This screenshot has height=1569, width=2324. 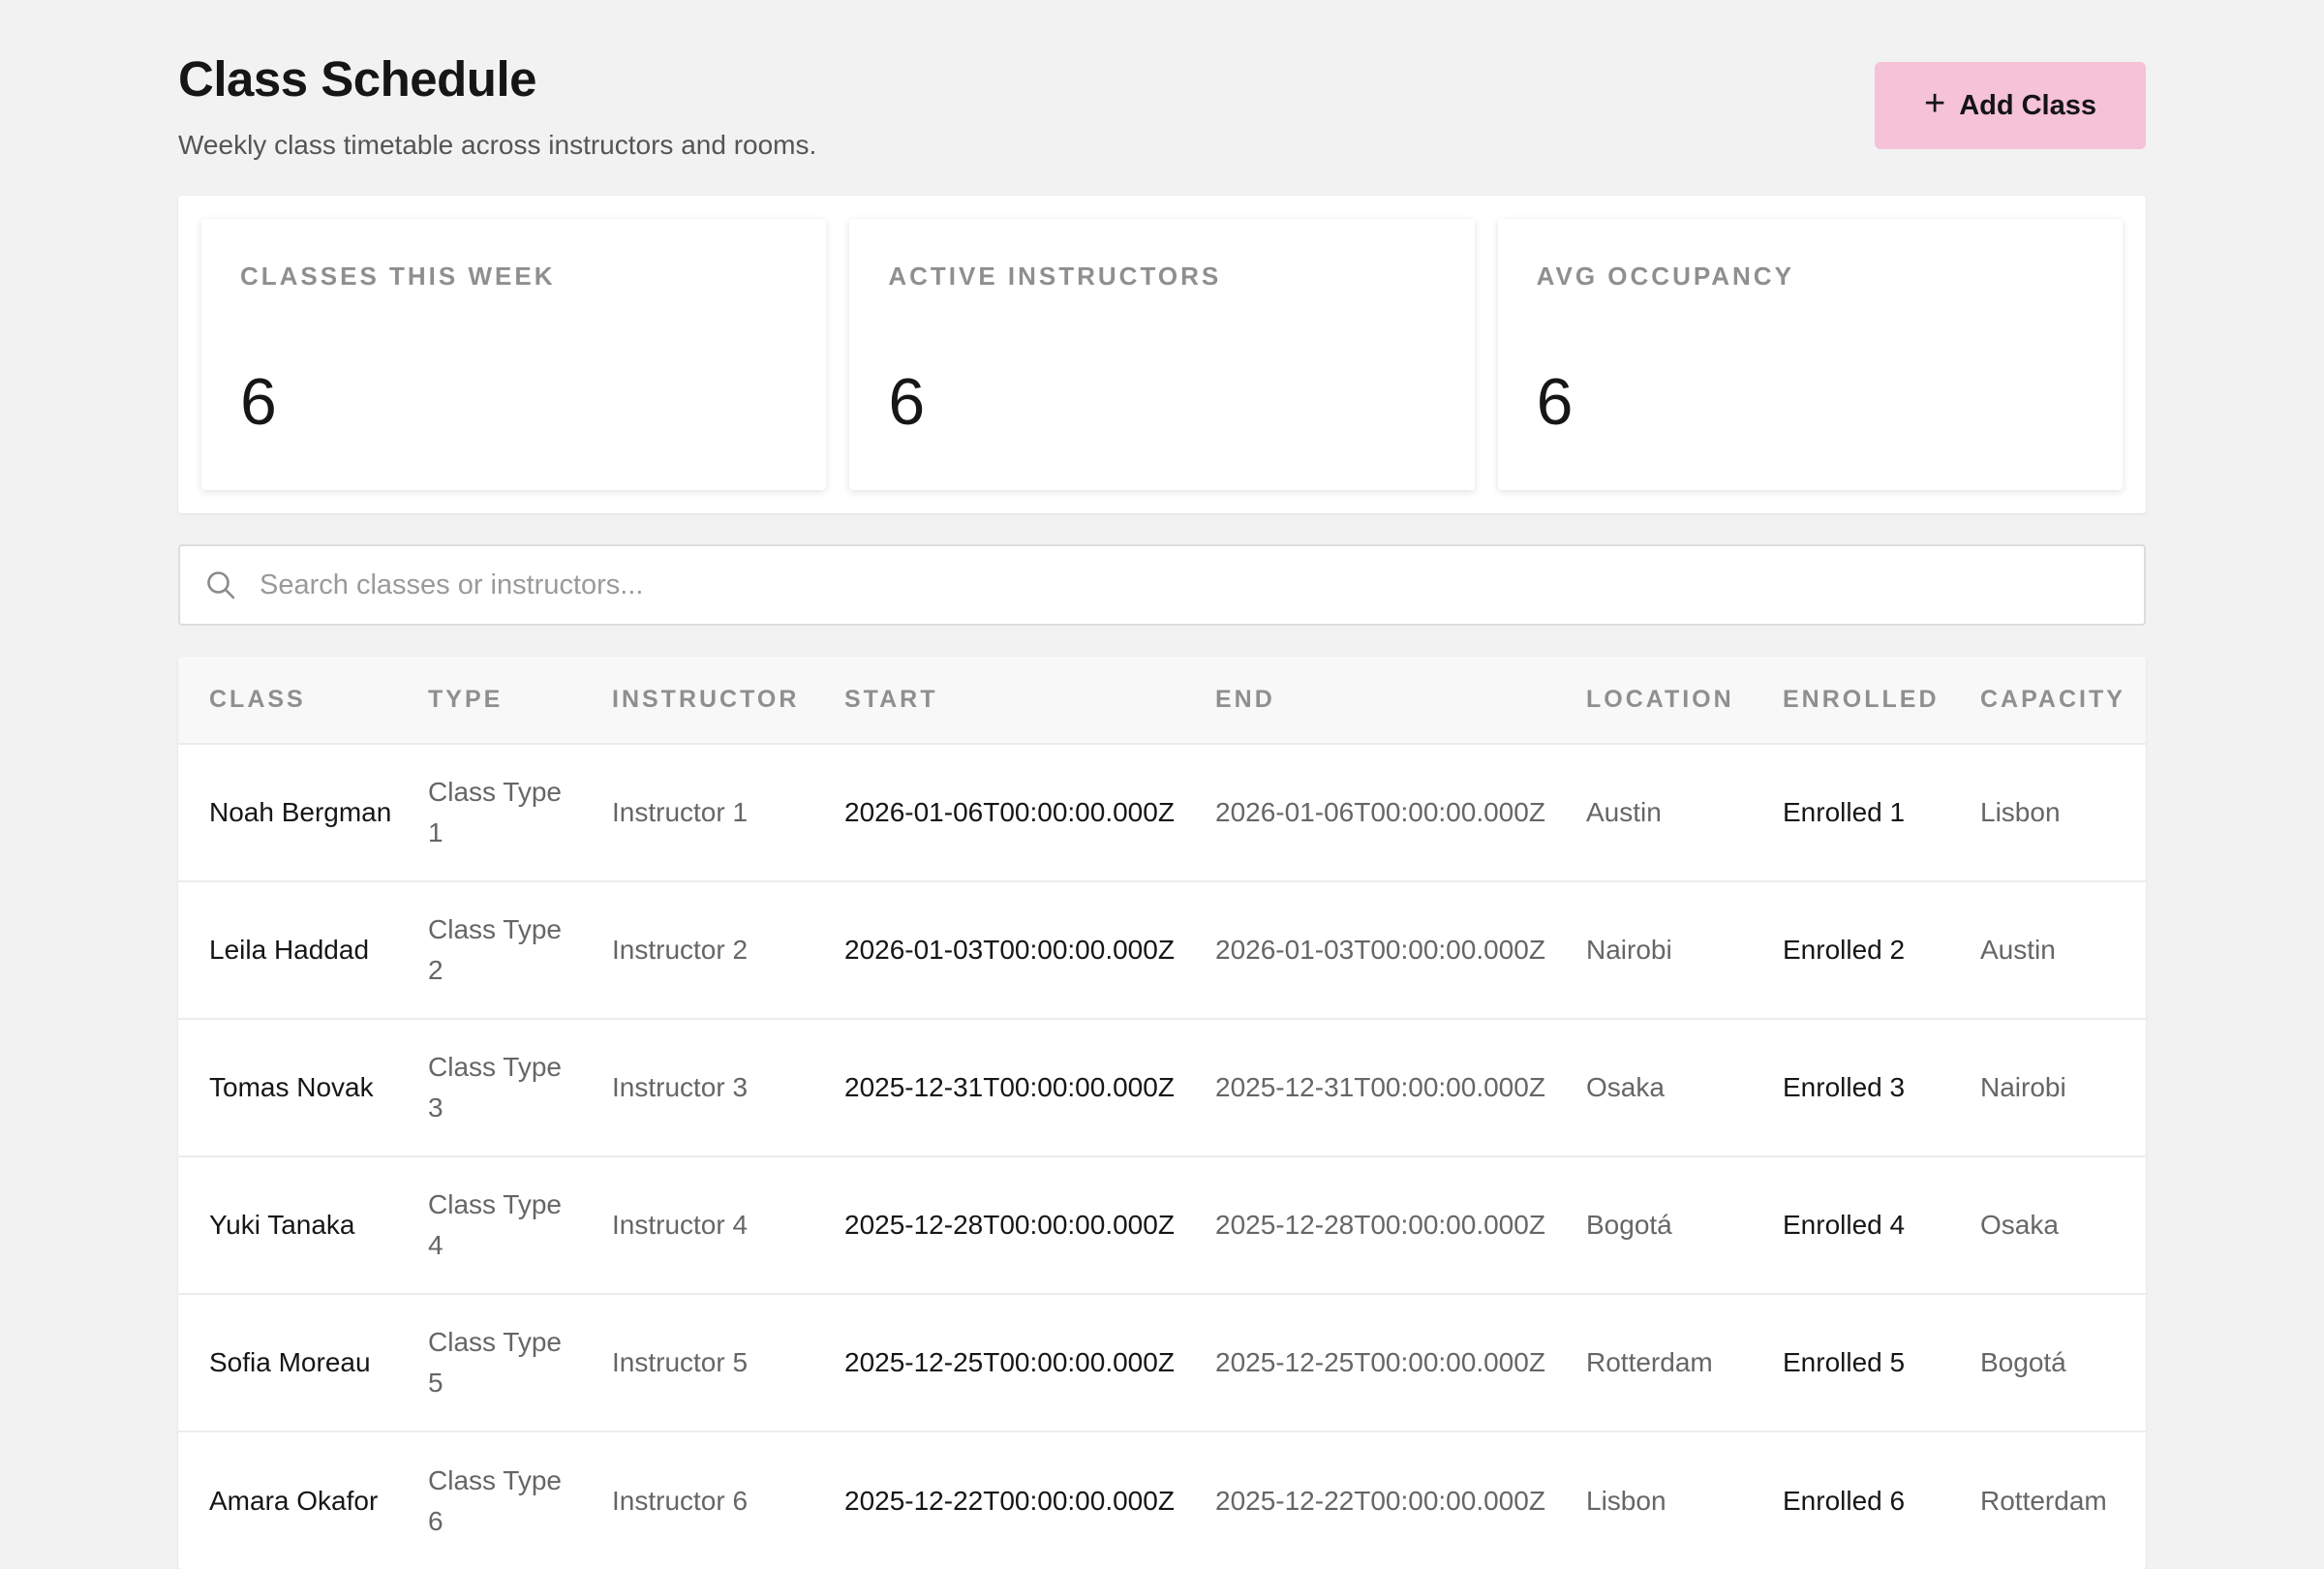 I want to click on cell-capacity: Nairobi, so click(x=2023, y=1087).